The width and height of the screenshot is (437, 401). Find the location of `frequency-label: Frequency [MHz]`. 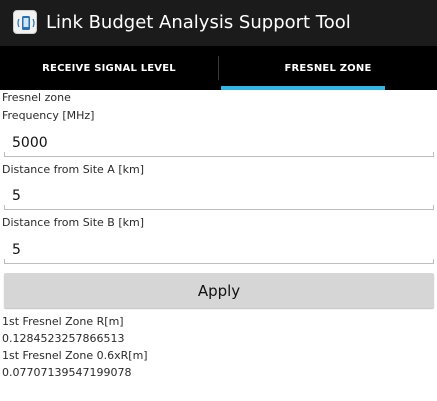

frequency-label: Frequency [MHz] is located at coordinates (48, 115).